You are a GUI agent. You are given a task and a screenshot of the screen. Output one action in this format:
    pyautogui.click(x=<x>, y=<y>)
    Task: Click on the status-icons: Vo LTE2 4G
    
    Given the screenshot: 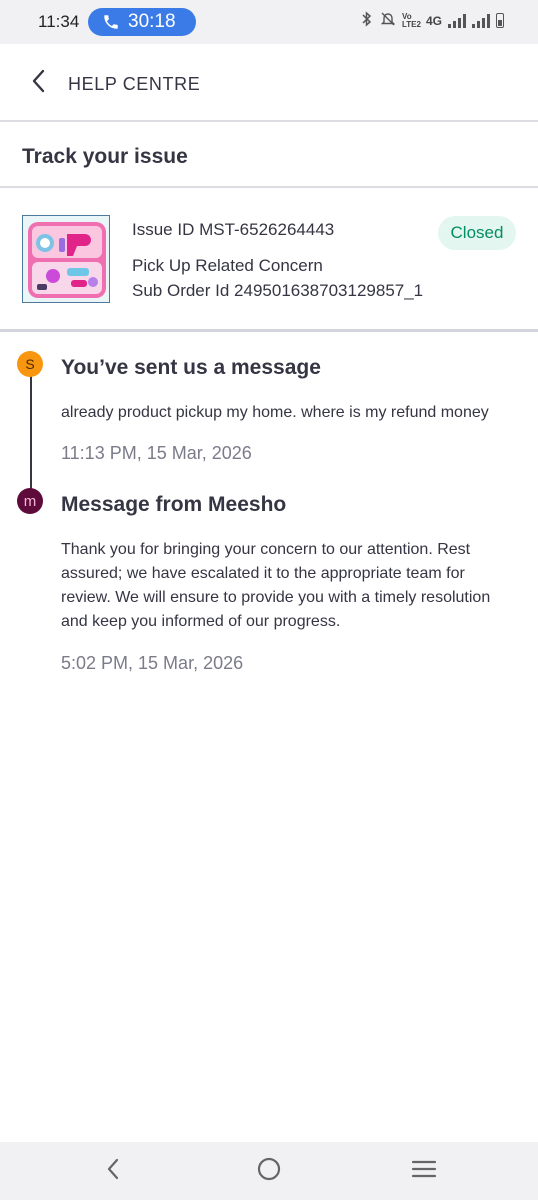 What is the action you would take?
    pyautogui.click(x=432, y=20)
    